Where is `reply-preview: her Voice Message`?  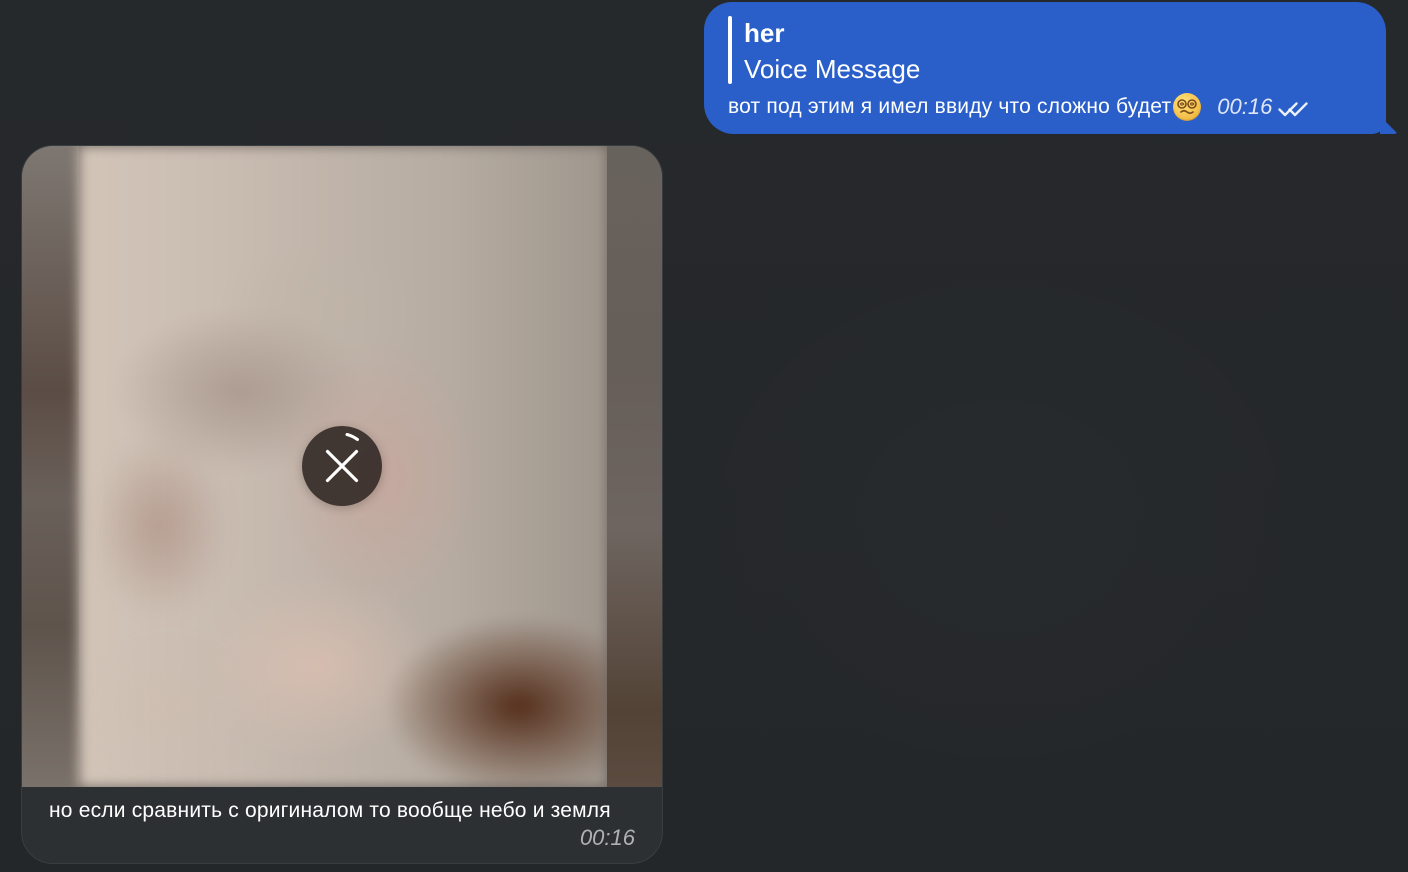
reply-preview: her Voice Message is located at coordinates (938, 50).